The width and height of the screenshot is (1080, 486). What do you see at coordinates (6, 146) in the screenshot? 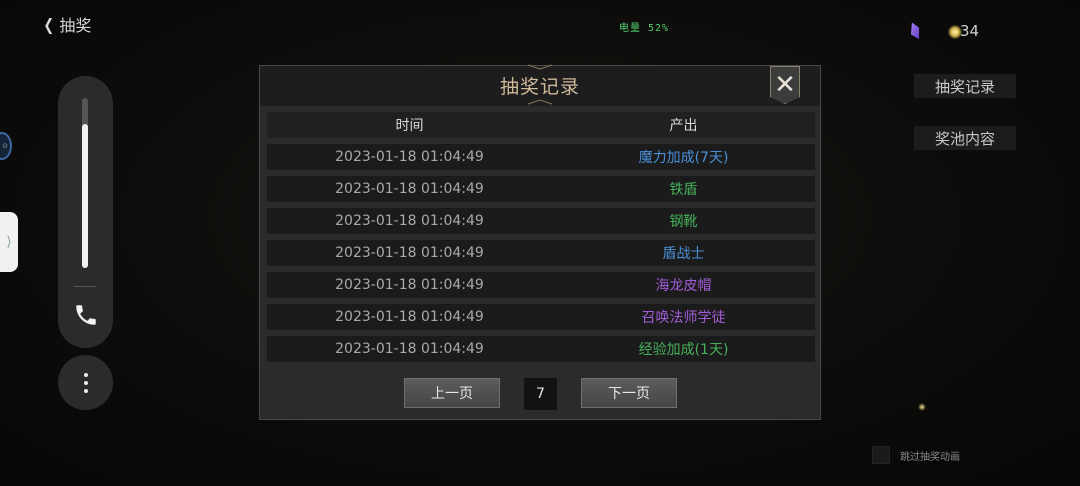
I see `edge-badge-icon: ⊙` at bounding box center [6, 146].